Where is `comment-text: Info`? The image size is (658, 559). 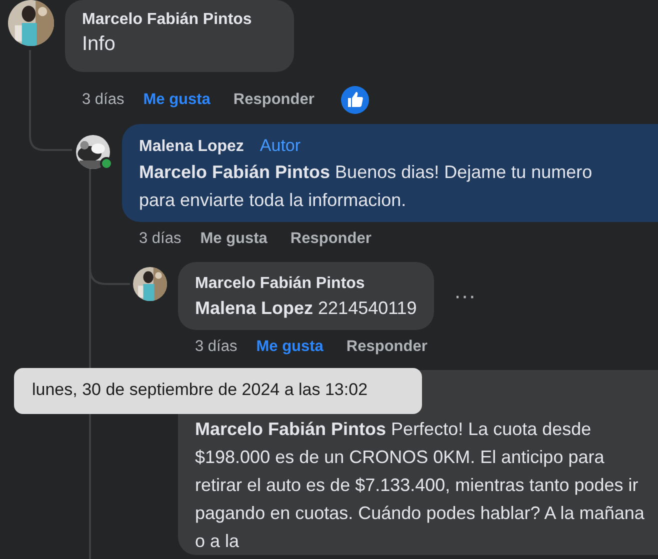 comment-text: Info is located at coordinates (99, 44).